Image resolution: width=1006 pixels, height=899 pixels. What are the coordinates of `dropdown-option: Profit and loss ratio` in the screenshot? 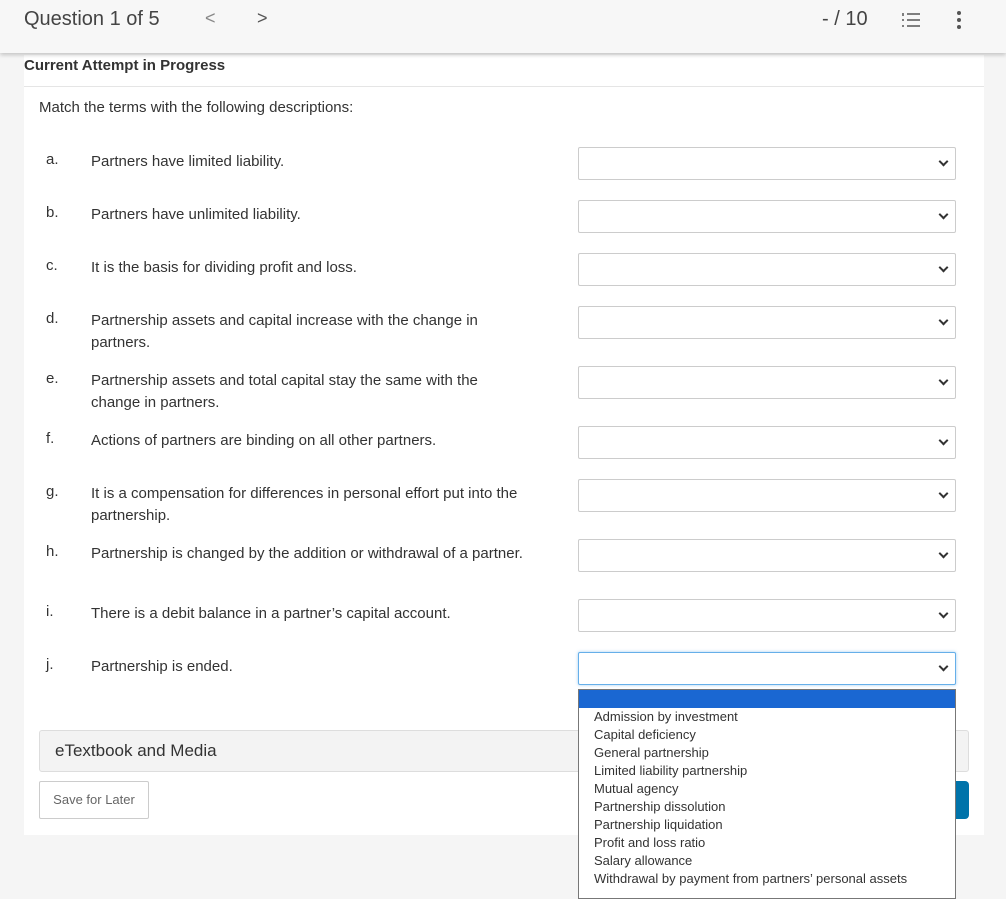 It's located at (767, 843).